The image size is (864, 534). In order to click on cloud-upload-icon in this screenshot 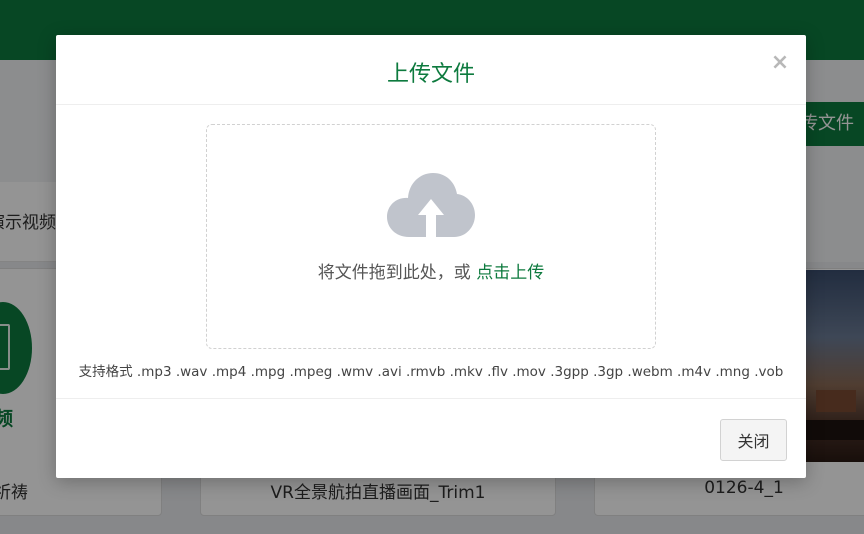, I will do `click(431, 205)`.